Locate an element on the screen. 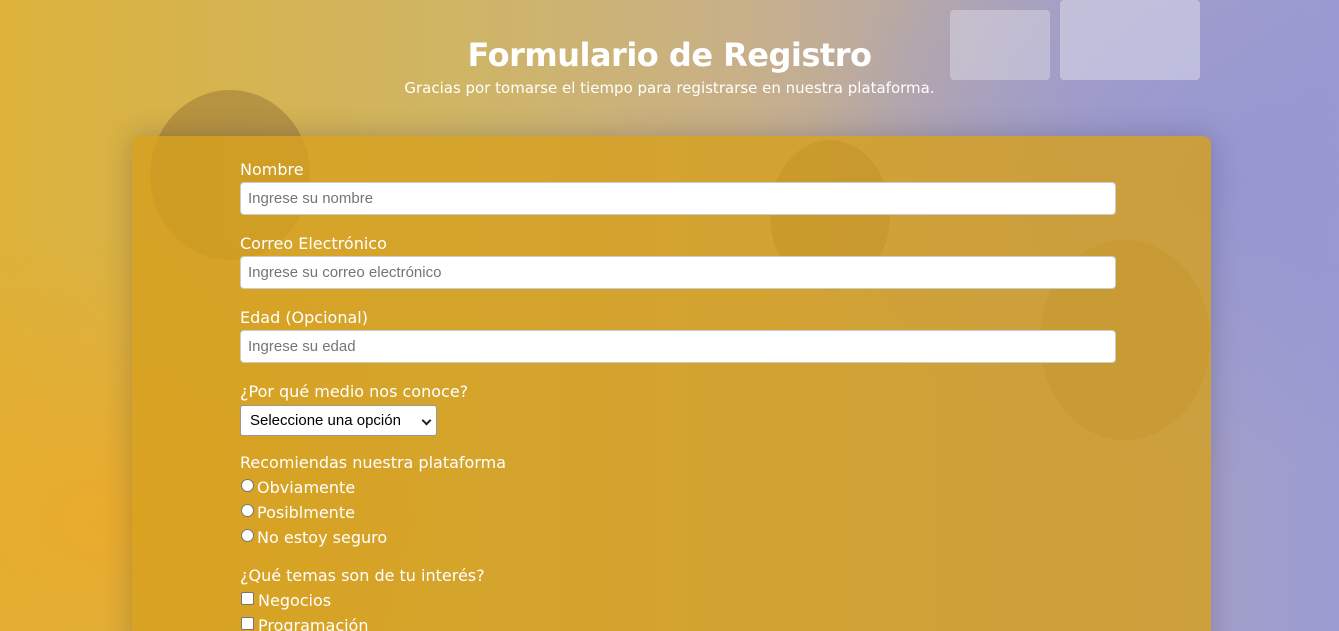  name-label: Nombre is located at coordinates (272, 169).